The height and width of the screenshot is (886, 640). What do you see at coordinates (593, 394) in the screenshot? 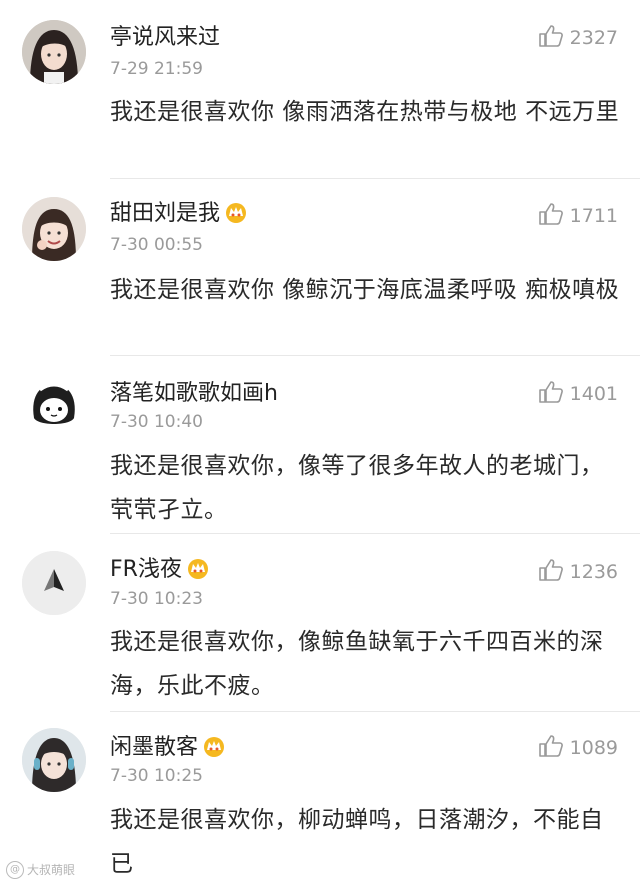
I see `like-count: 1401` at bounding box center [593, 394].